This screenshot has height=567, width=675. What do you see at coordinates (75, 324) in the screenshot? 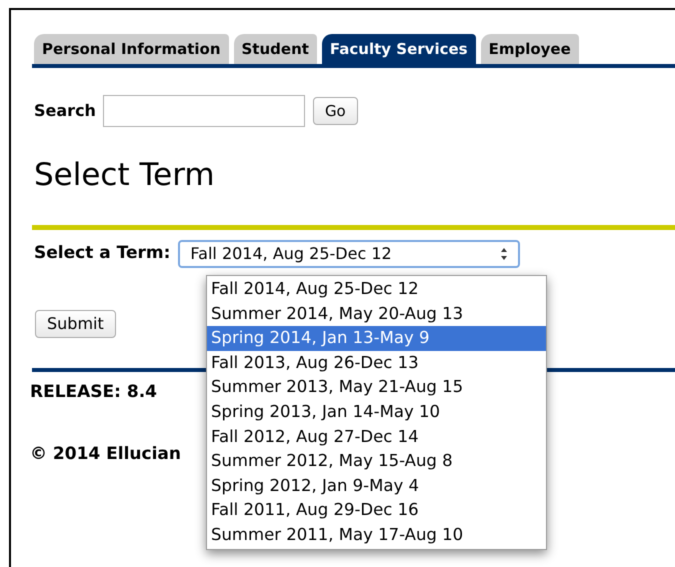
I see `submit-button: Submit` at bounding box center [75, 324].